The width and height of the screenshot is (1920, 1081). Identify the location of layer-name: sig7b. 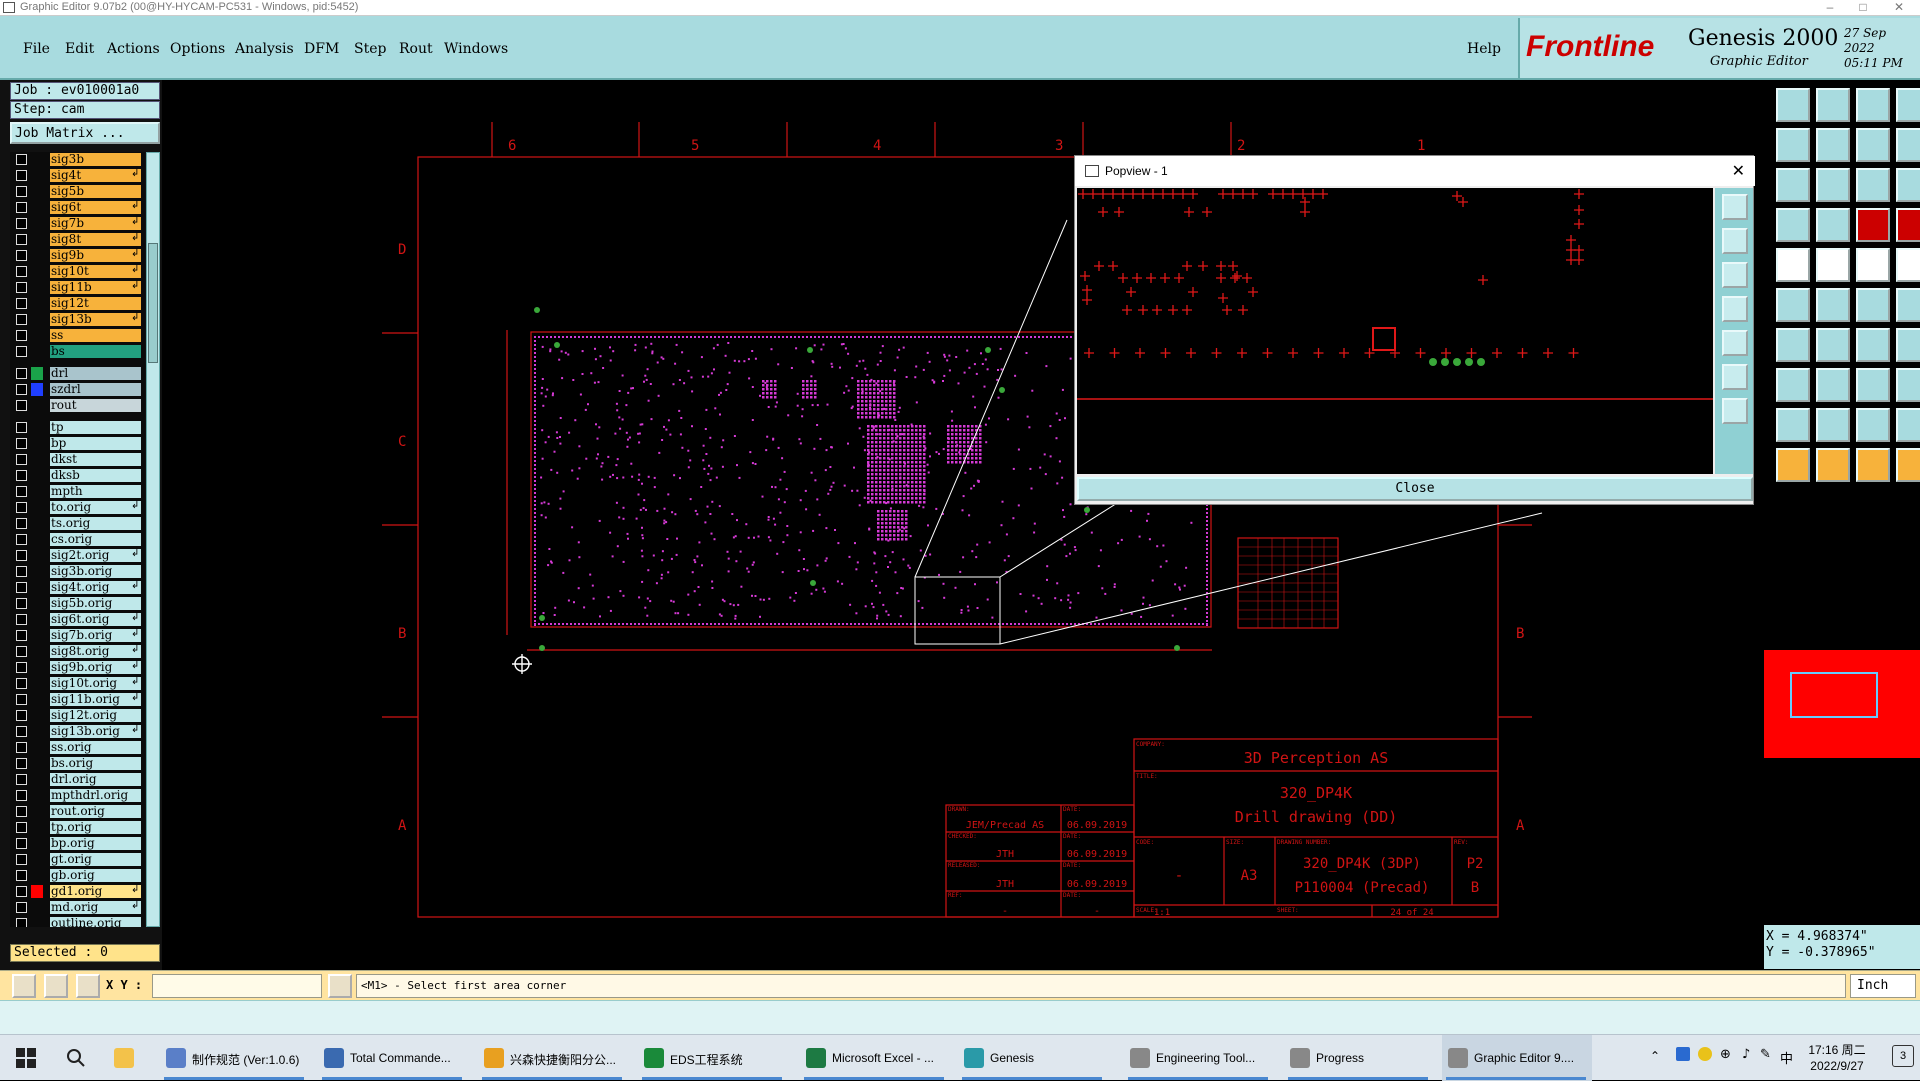
(95, 223).